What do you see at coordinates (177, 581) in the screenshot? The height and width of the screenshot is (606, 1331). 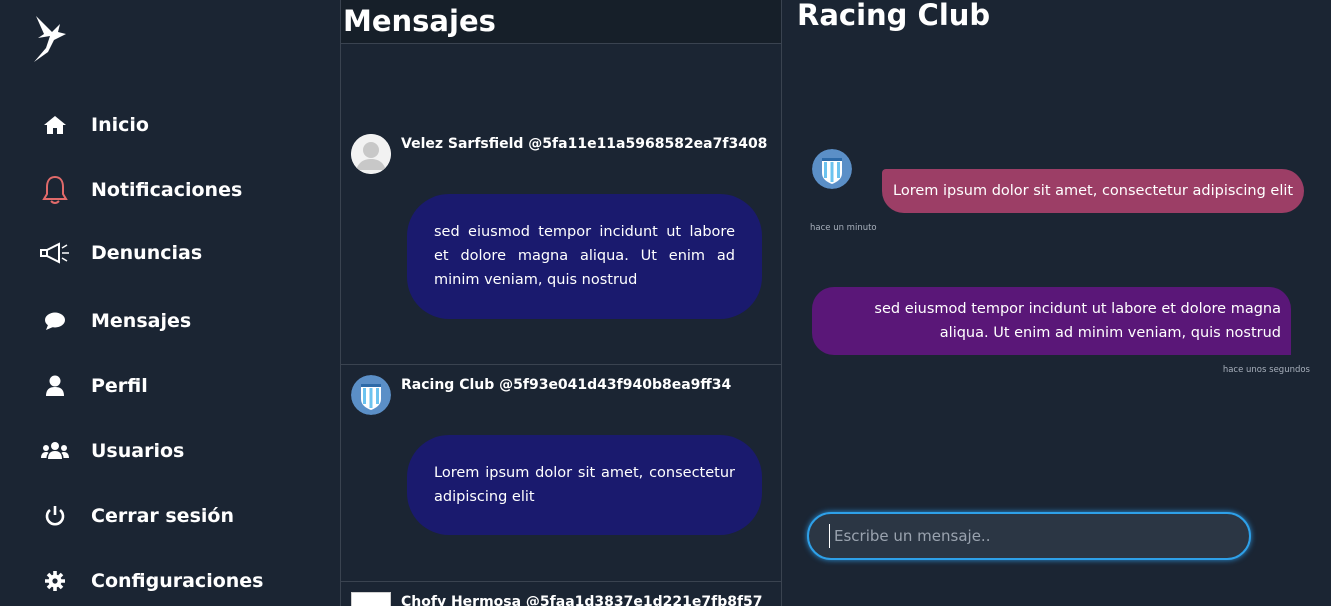 I see `sidebar-item-label: Configuraciones` at bounding box center [177, 581].